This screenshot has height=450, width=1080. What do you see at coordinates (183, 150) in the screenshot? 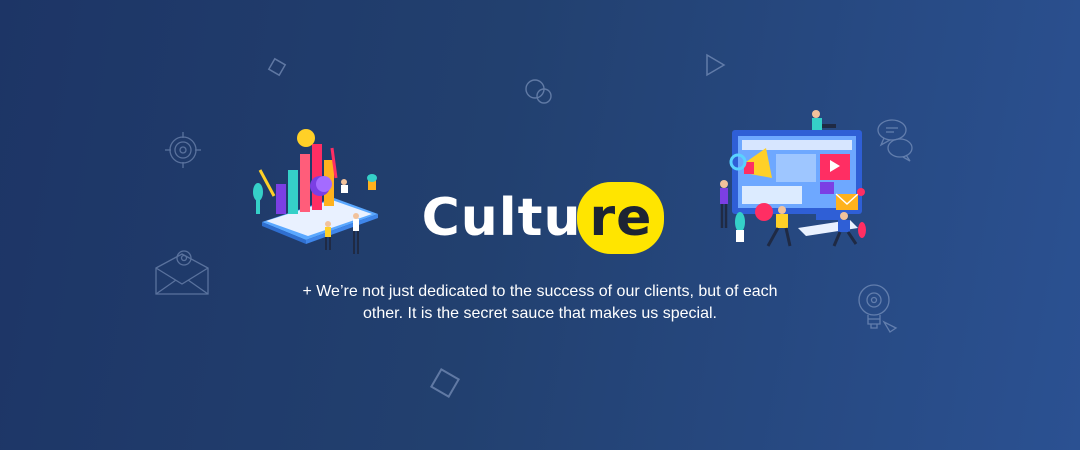
I see `target-icon` at bounding box center [183, 150].